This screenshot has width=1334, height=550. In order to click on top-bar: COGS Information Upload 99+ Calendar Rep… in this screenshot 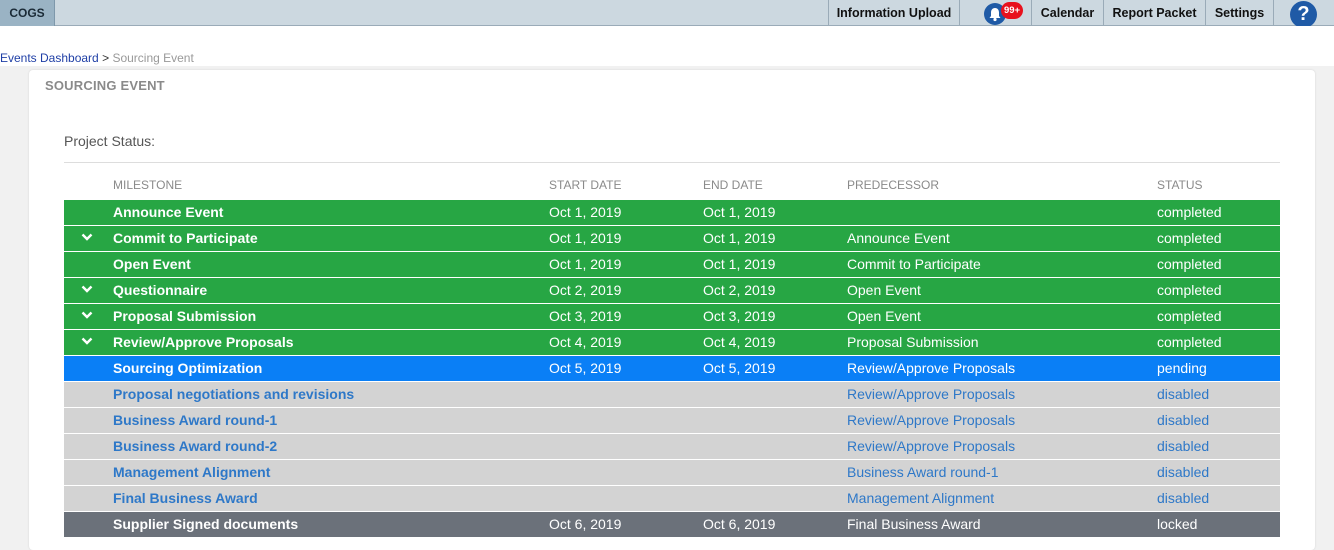, I will do `click(667, 14)`.